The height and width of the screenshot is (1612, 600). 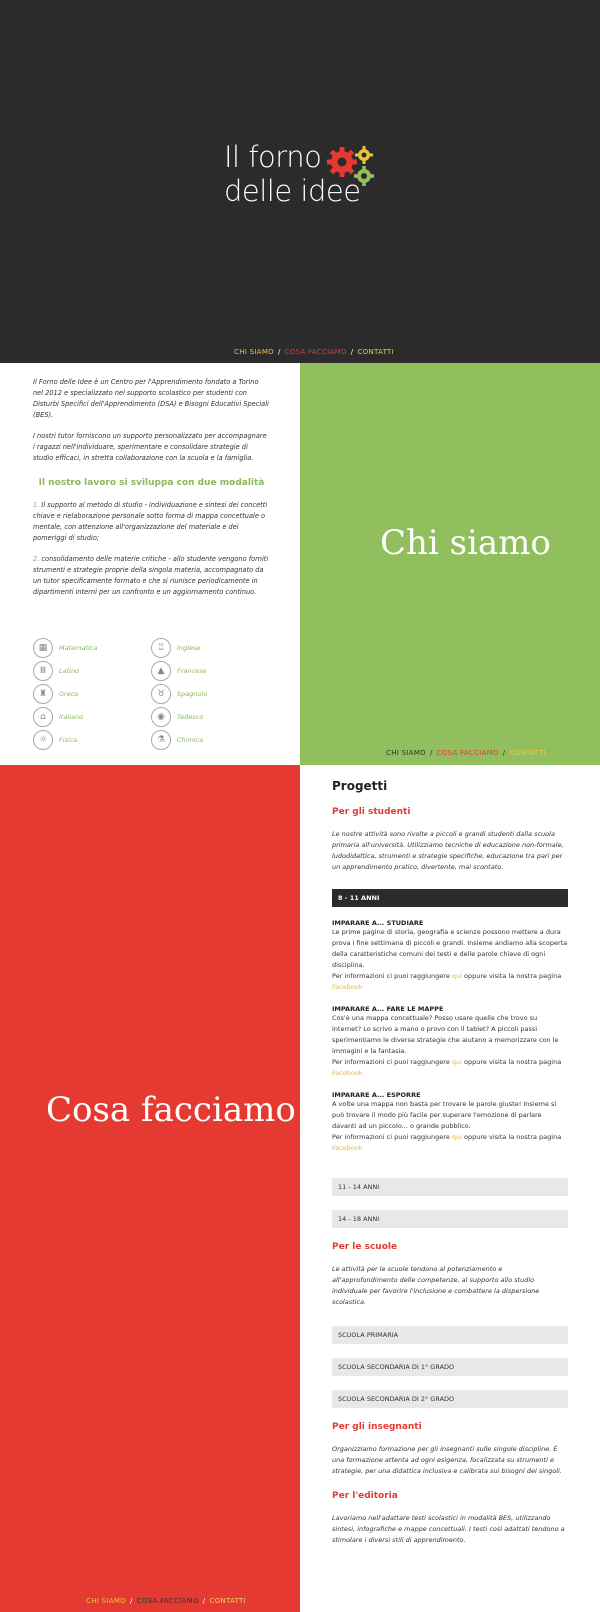 I want to click on flask-icon: ⚗, so click(x=161, y=740).